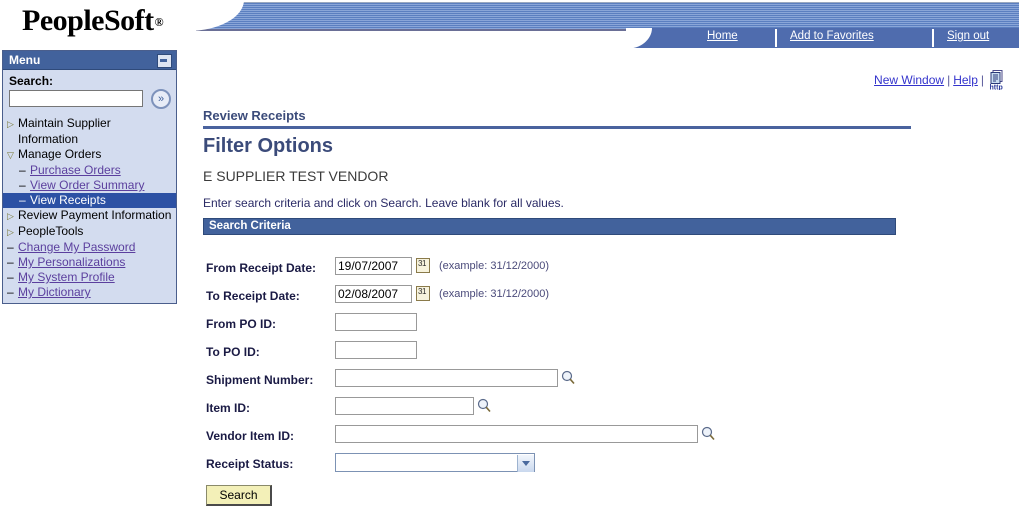 The image size is (1019, 518). Describe the element at coordinates (60, 154) in the screenshot. I see `menu-item-label: Manage Orders` at that location.